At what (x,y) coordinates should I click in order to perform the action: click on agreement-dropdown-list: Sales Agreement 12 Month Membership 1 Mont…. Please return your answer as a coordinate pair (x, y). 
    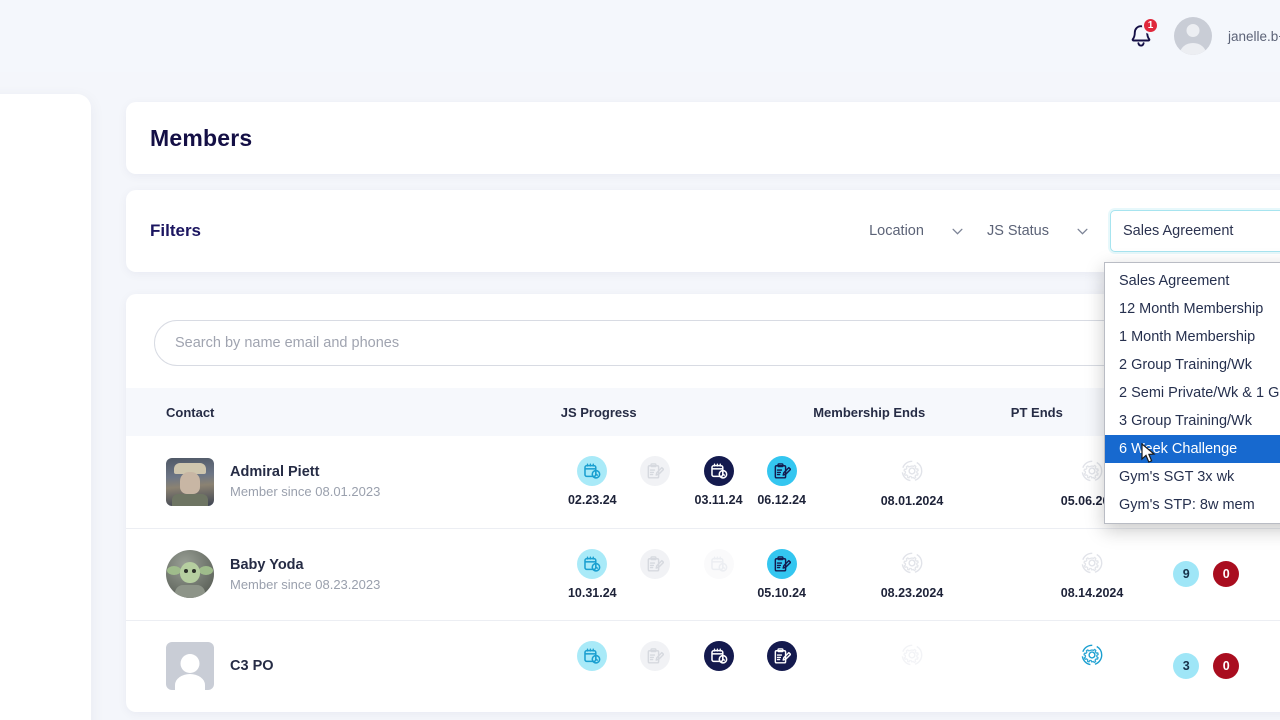
    Looking at the image, I should click on (1192, 393).